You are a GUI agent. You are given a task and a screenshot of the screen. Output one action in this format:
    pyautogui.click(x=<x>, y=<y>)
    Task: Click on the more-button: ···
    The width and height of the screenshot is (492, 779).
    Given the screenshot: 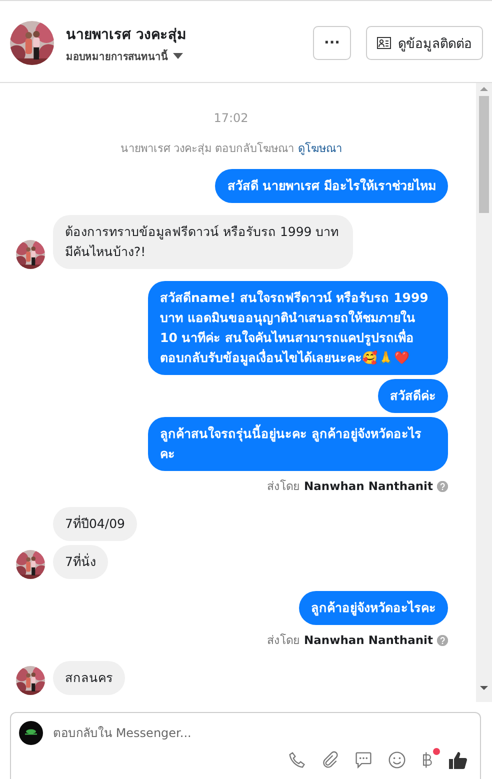 What is the action you would take?
    pyautogui.click(x=332, y=43)
    